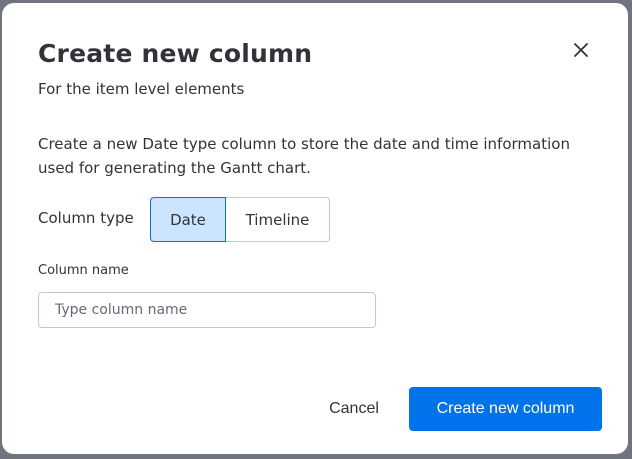 Image resolution: width=632 pixels, height=459 pixels. I want to click on column-type-selector: Date Timeline, so click(240, 219).